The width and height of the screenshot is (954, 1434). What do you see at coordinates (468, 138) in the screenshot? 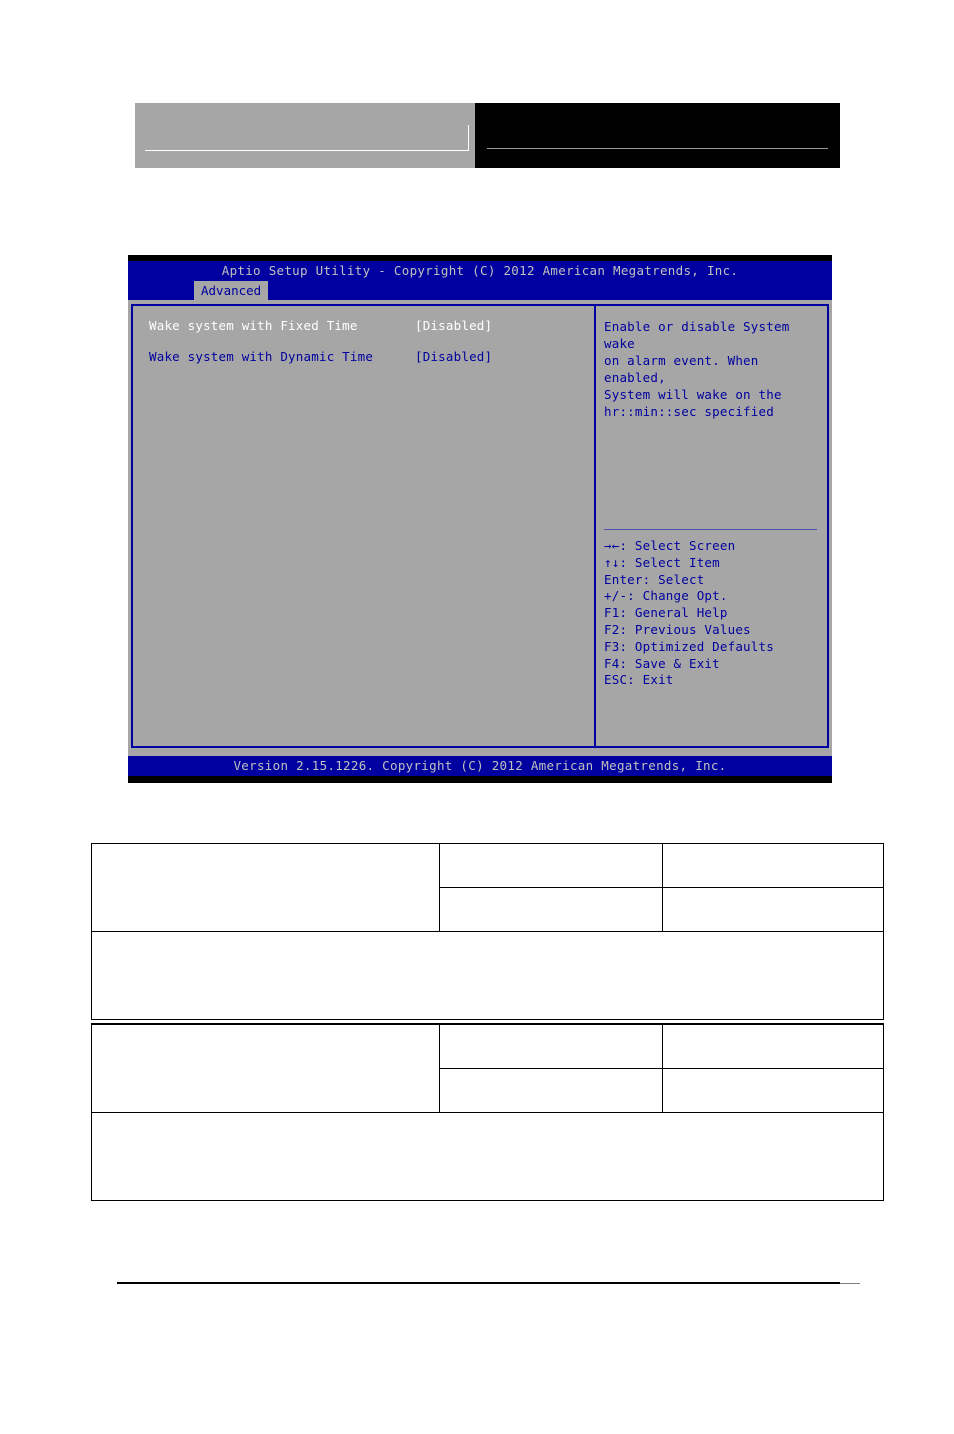
I see `header-left-tick` at bounding box center [468, 138].